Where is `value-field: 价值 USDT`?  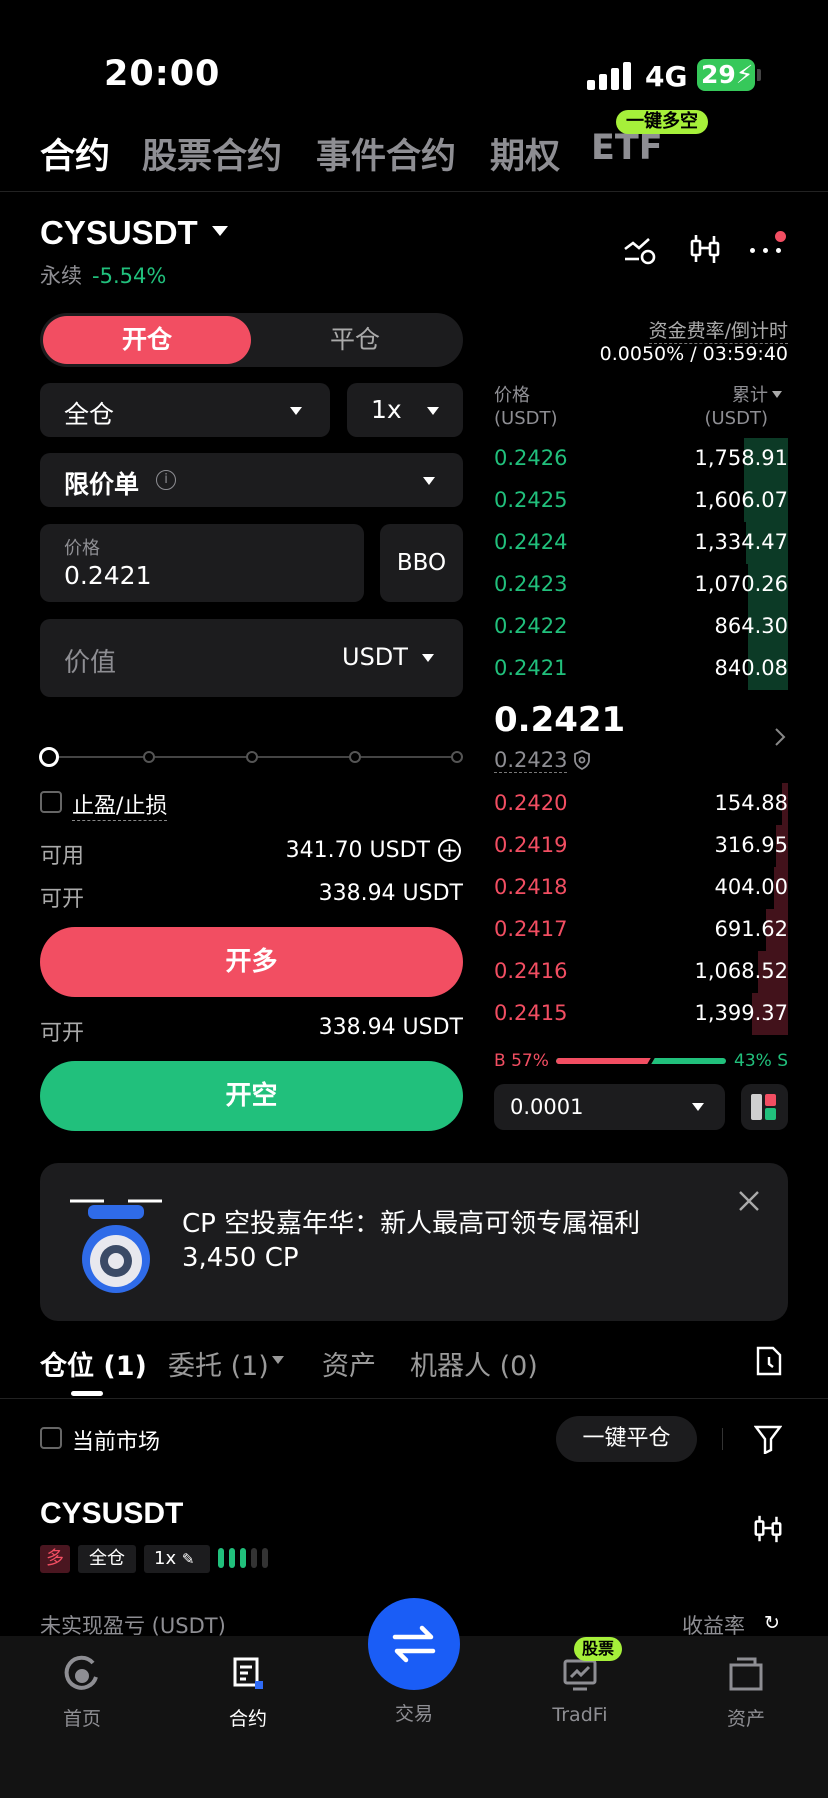 value-field: 价值 USDT is located at coordinates (251, 658).